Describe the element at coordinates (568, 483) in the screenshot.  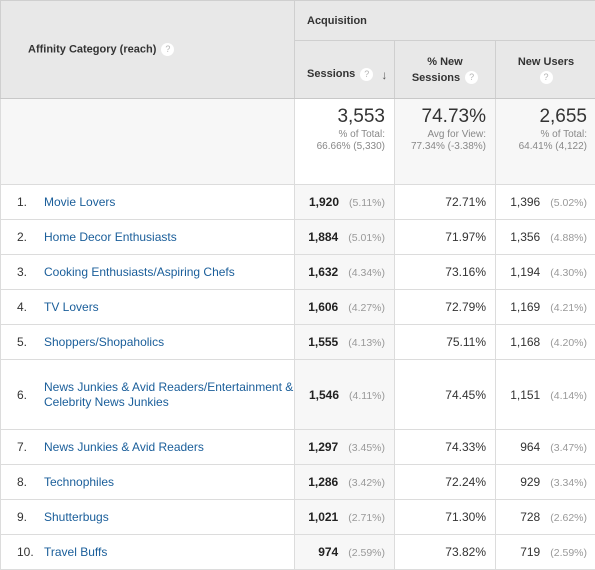
I see `new-users-percent: (3.34%)` at that location.